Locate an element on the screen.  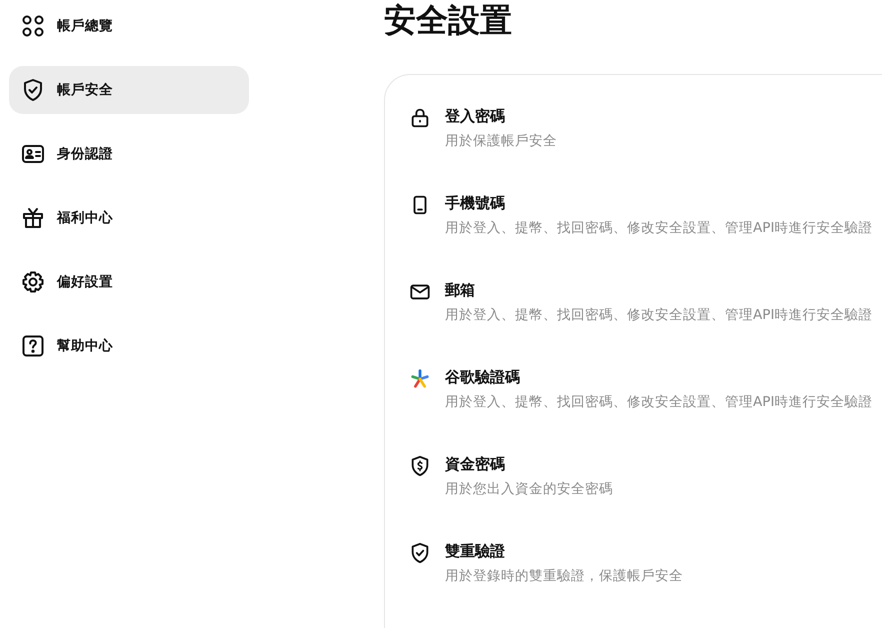
setting-description: 用於您出入資金的安全密碼 is located at coordinates (529, 489).